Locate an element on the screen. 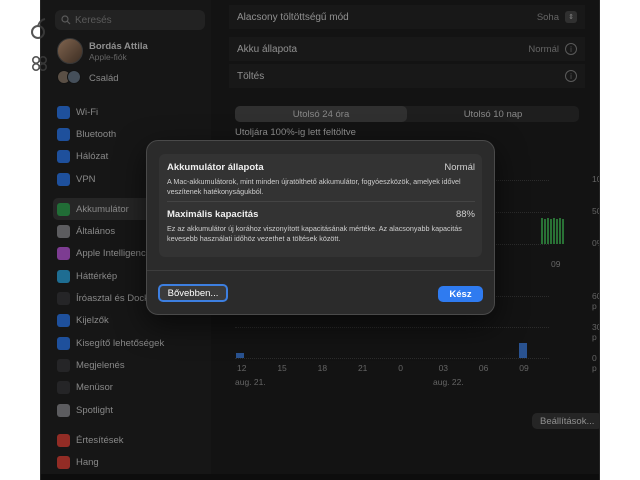 The image size is (640, 480). battery-condition-value: Normál is located at coordinates (459, 167).